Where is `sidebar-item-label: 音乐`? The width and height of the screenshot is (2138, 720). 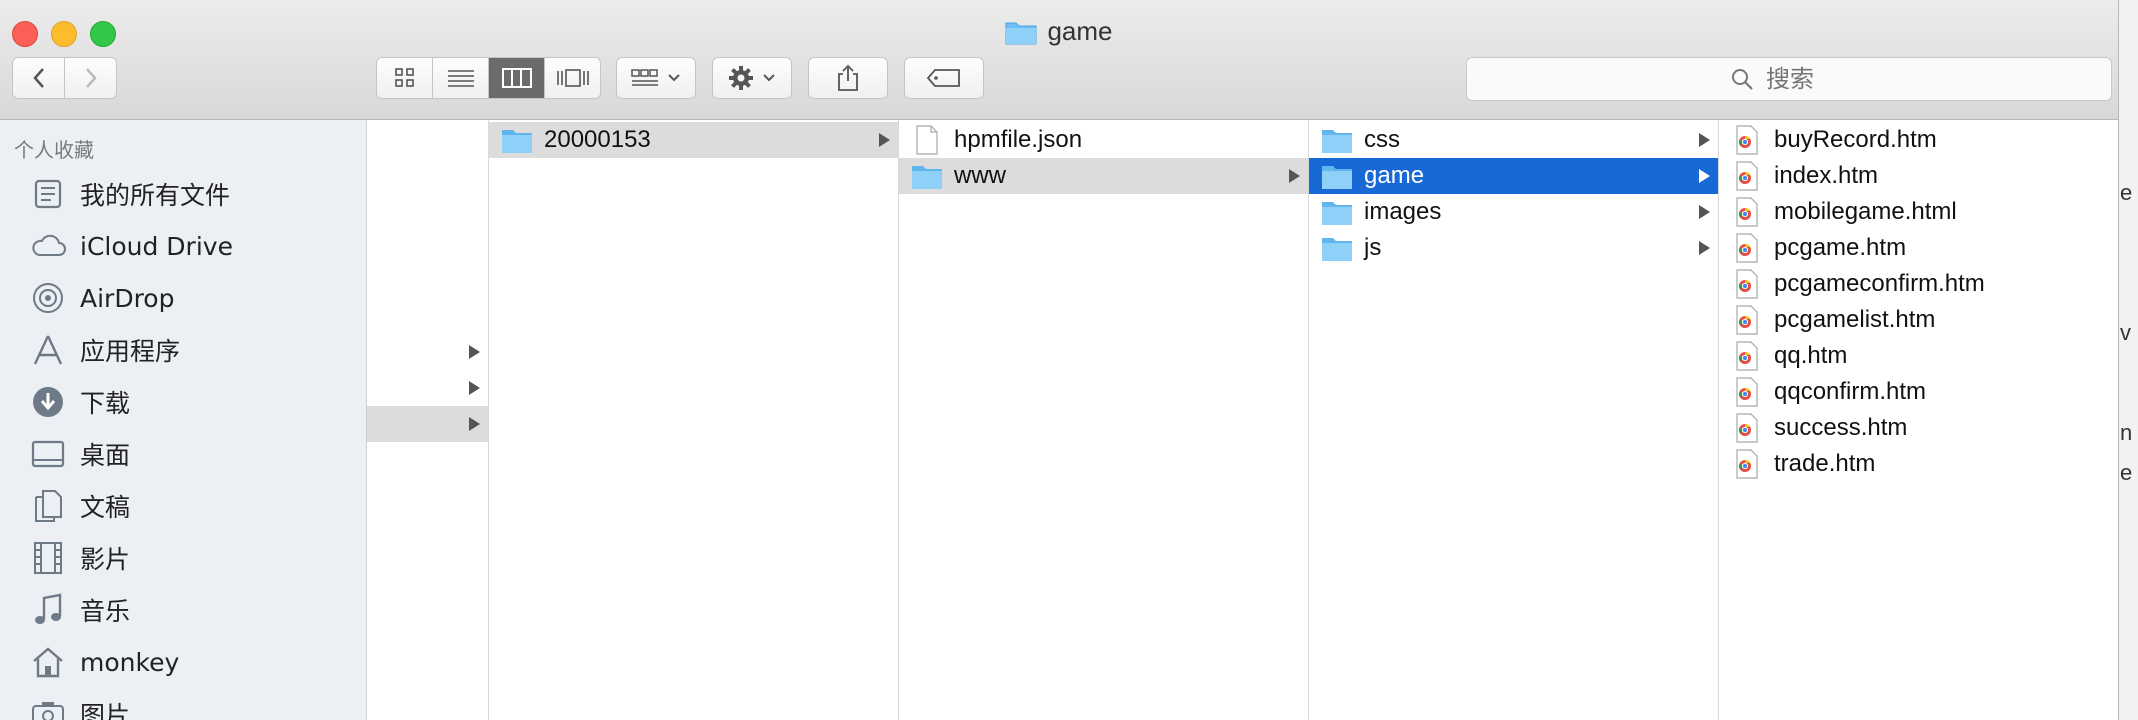 sidebar-item-label: 音乐 is located at coordinates (105, 611).